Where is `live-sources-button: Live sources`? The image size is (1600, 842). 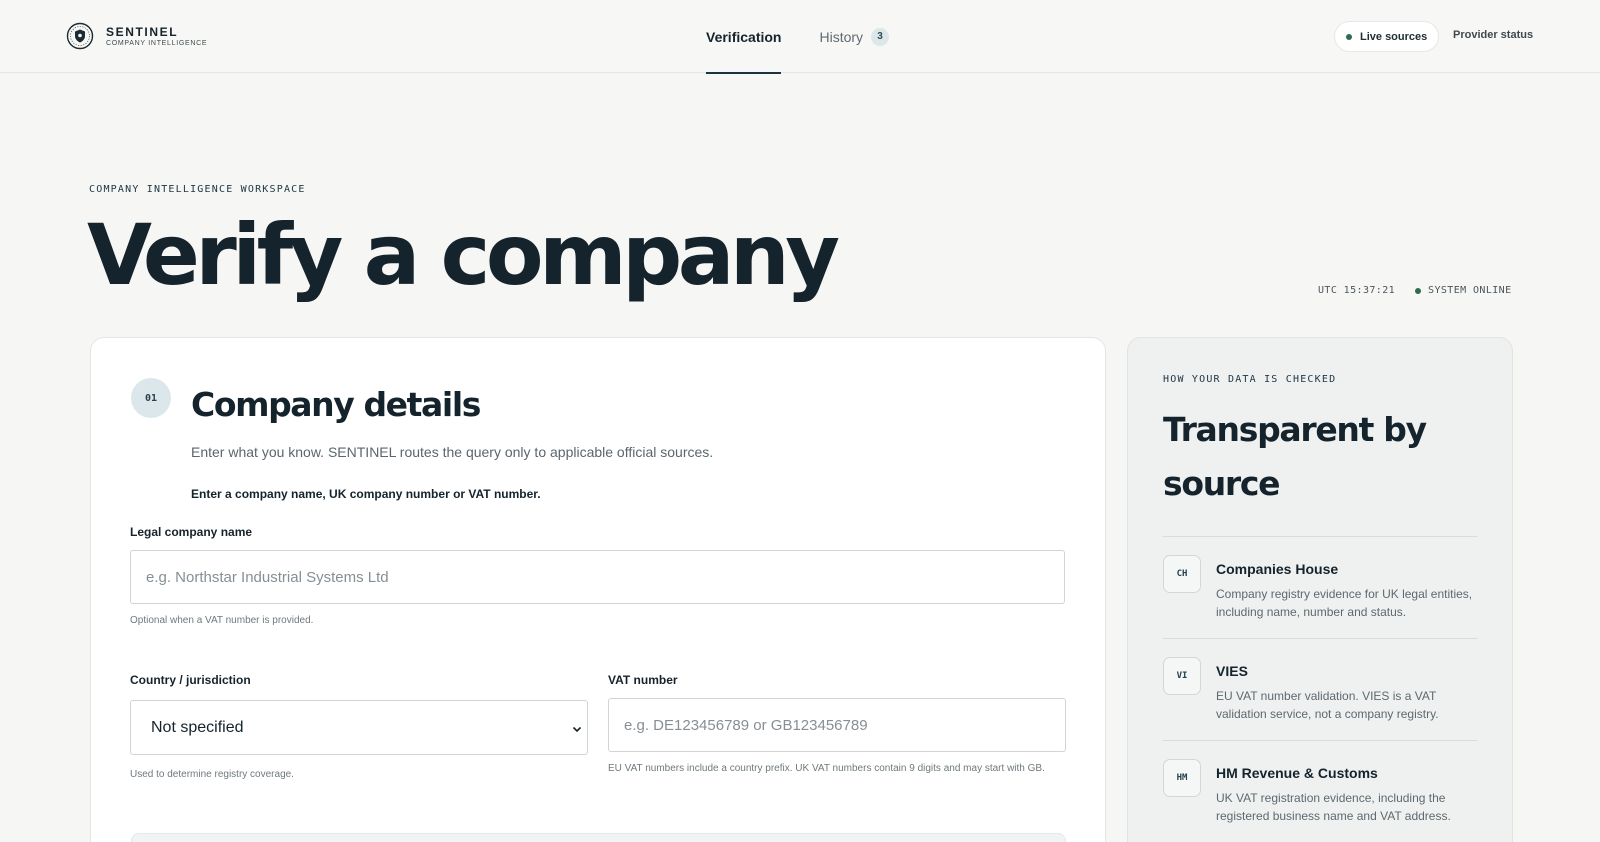 live-sources-button: Live sources is located at coordinates (1387, 36).